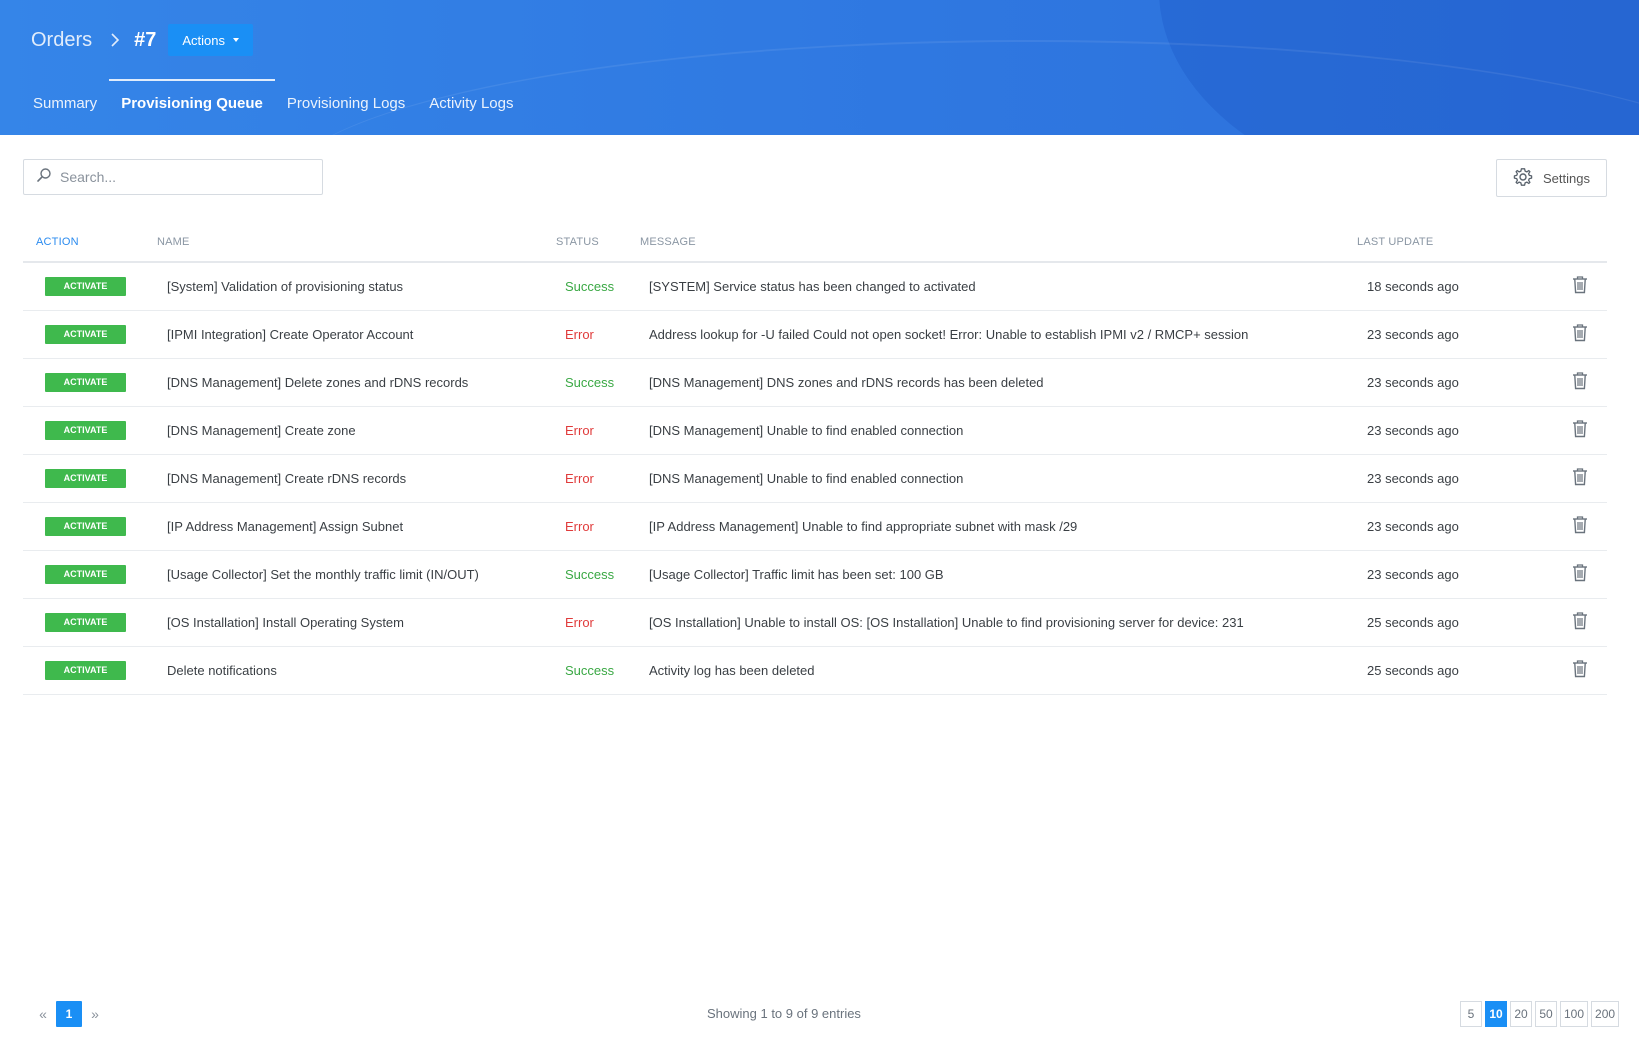 The width and height of the screenshot is (1639, 1043). I want to click on settings-button: Settings, so click(1551, 178).